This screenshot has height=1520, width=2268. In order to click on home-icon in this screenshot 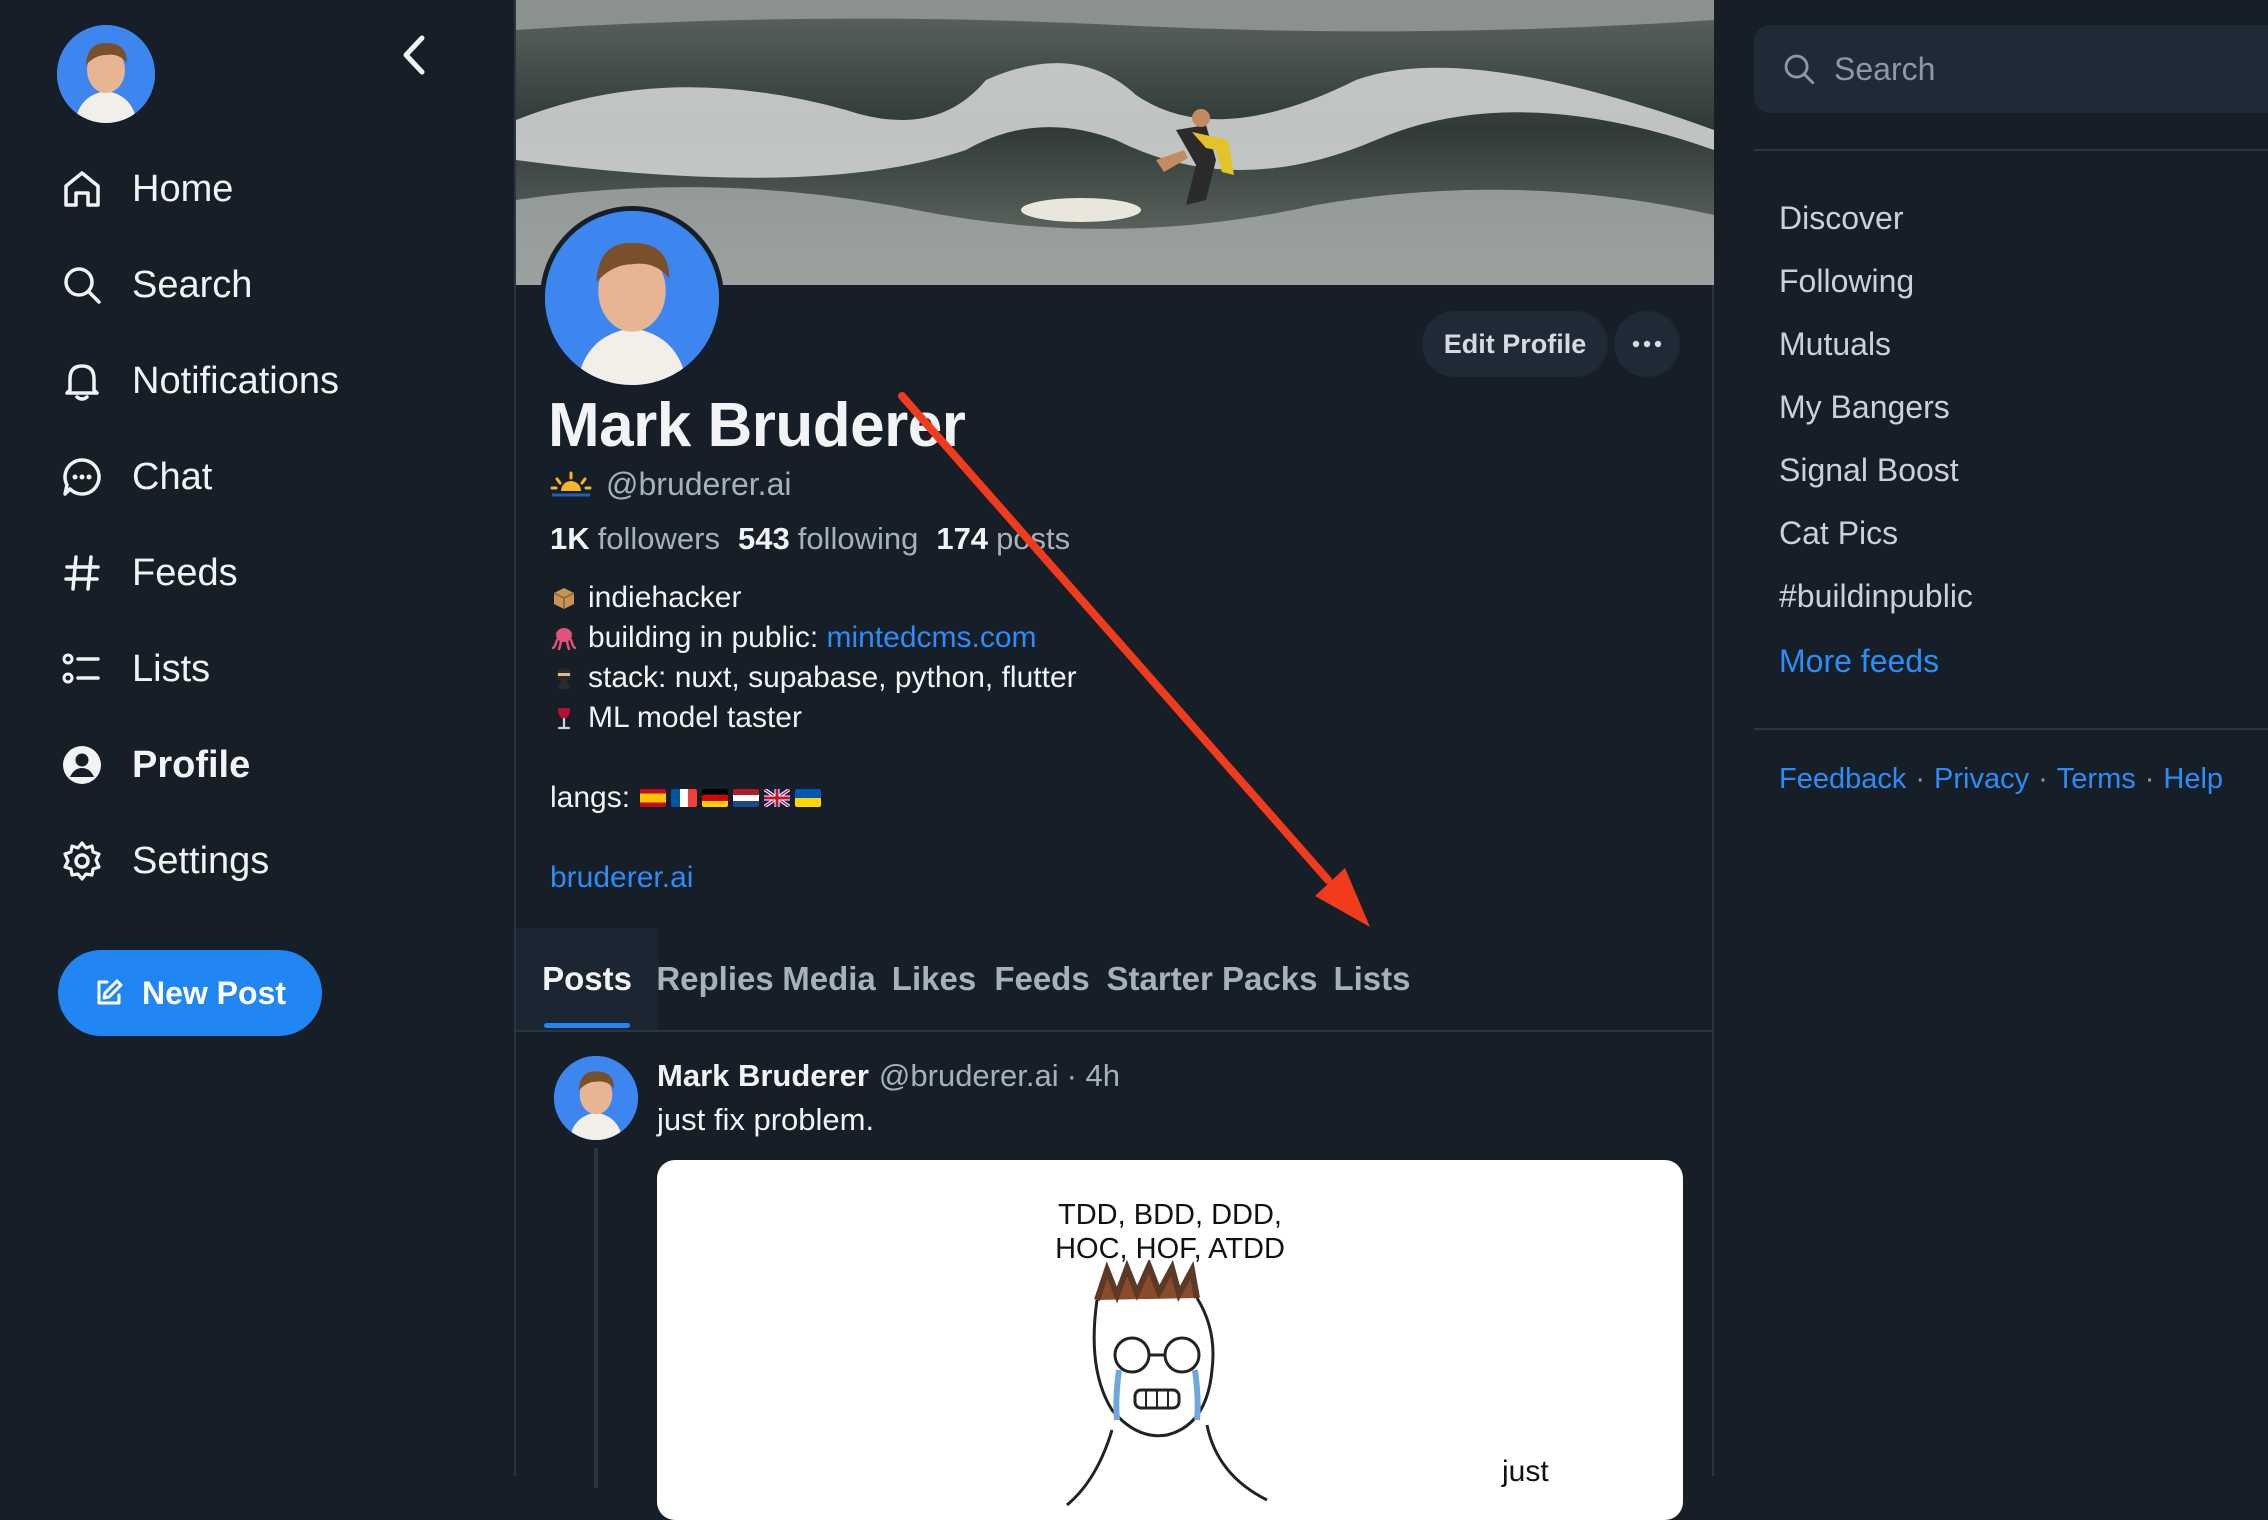, I will do `click(82, 189)`.